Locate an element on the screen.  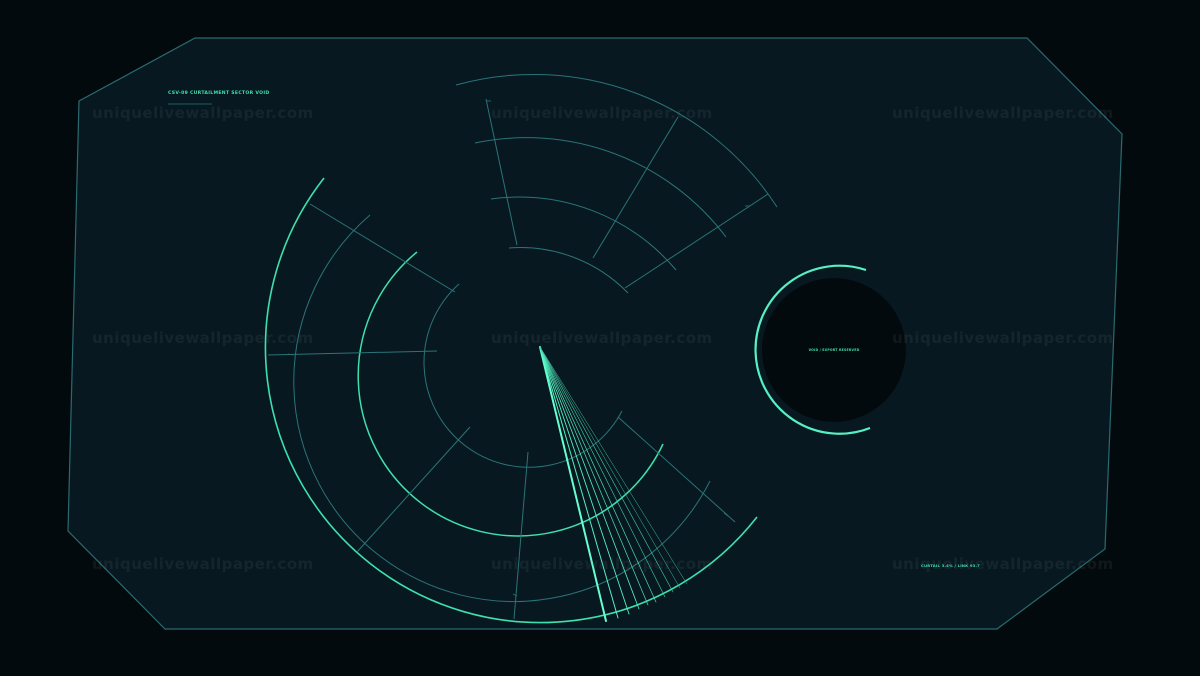
footer-readout: CURTAIL 3.4% / LINK 93.7 is located at coordinates (950, 565).